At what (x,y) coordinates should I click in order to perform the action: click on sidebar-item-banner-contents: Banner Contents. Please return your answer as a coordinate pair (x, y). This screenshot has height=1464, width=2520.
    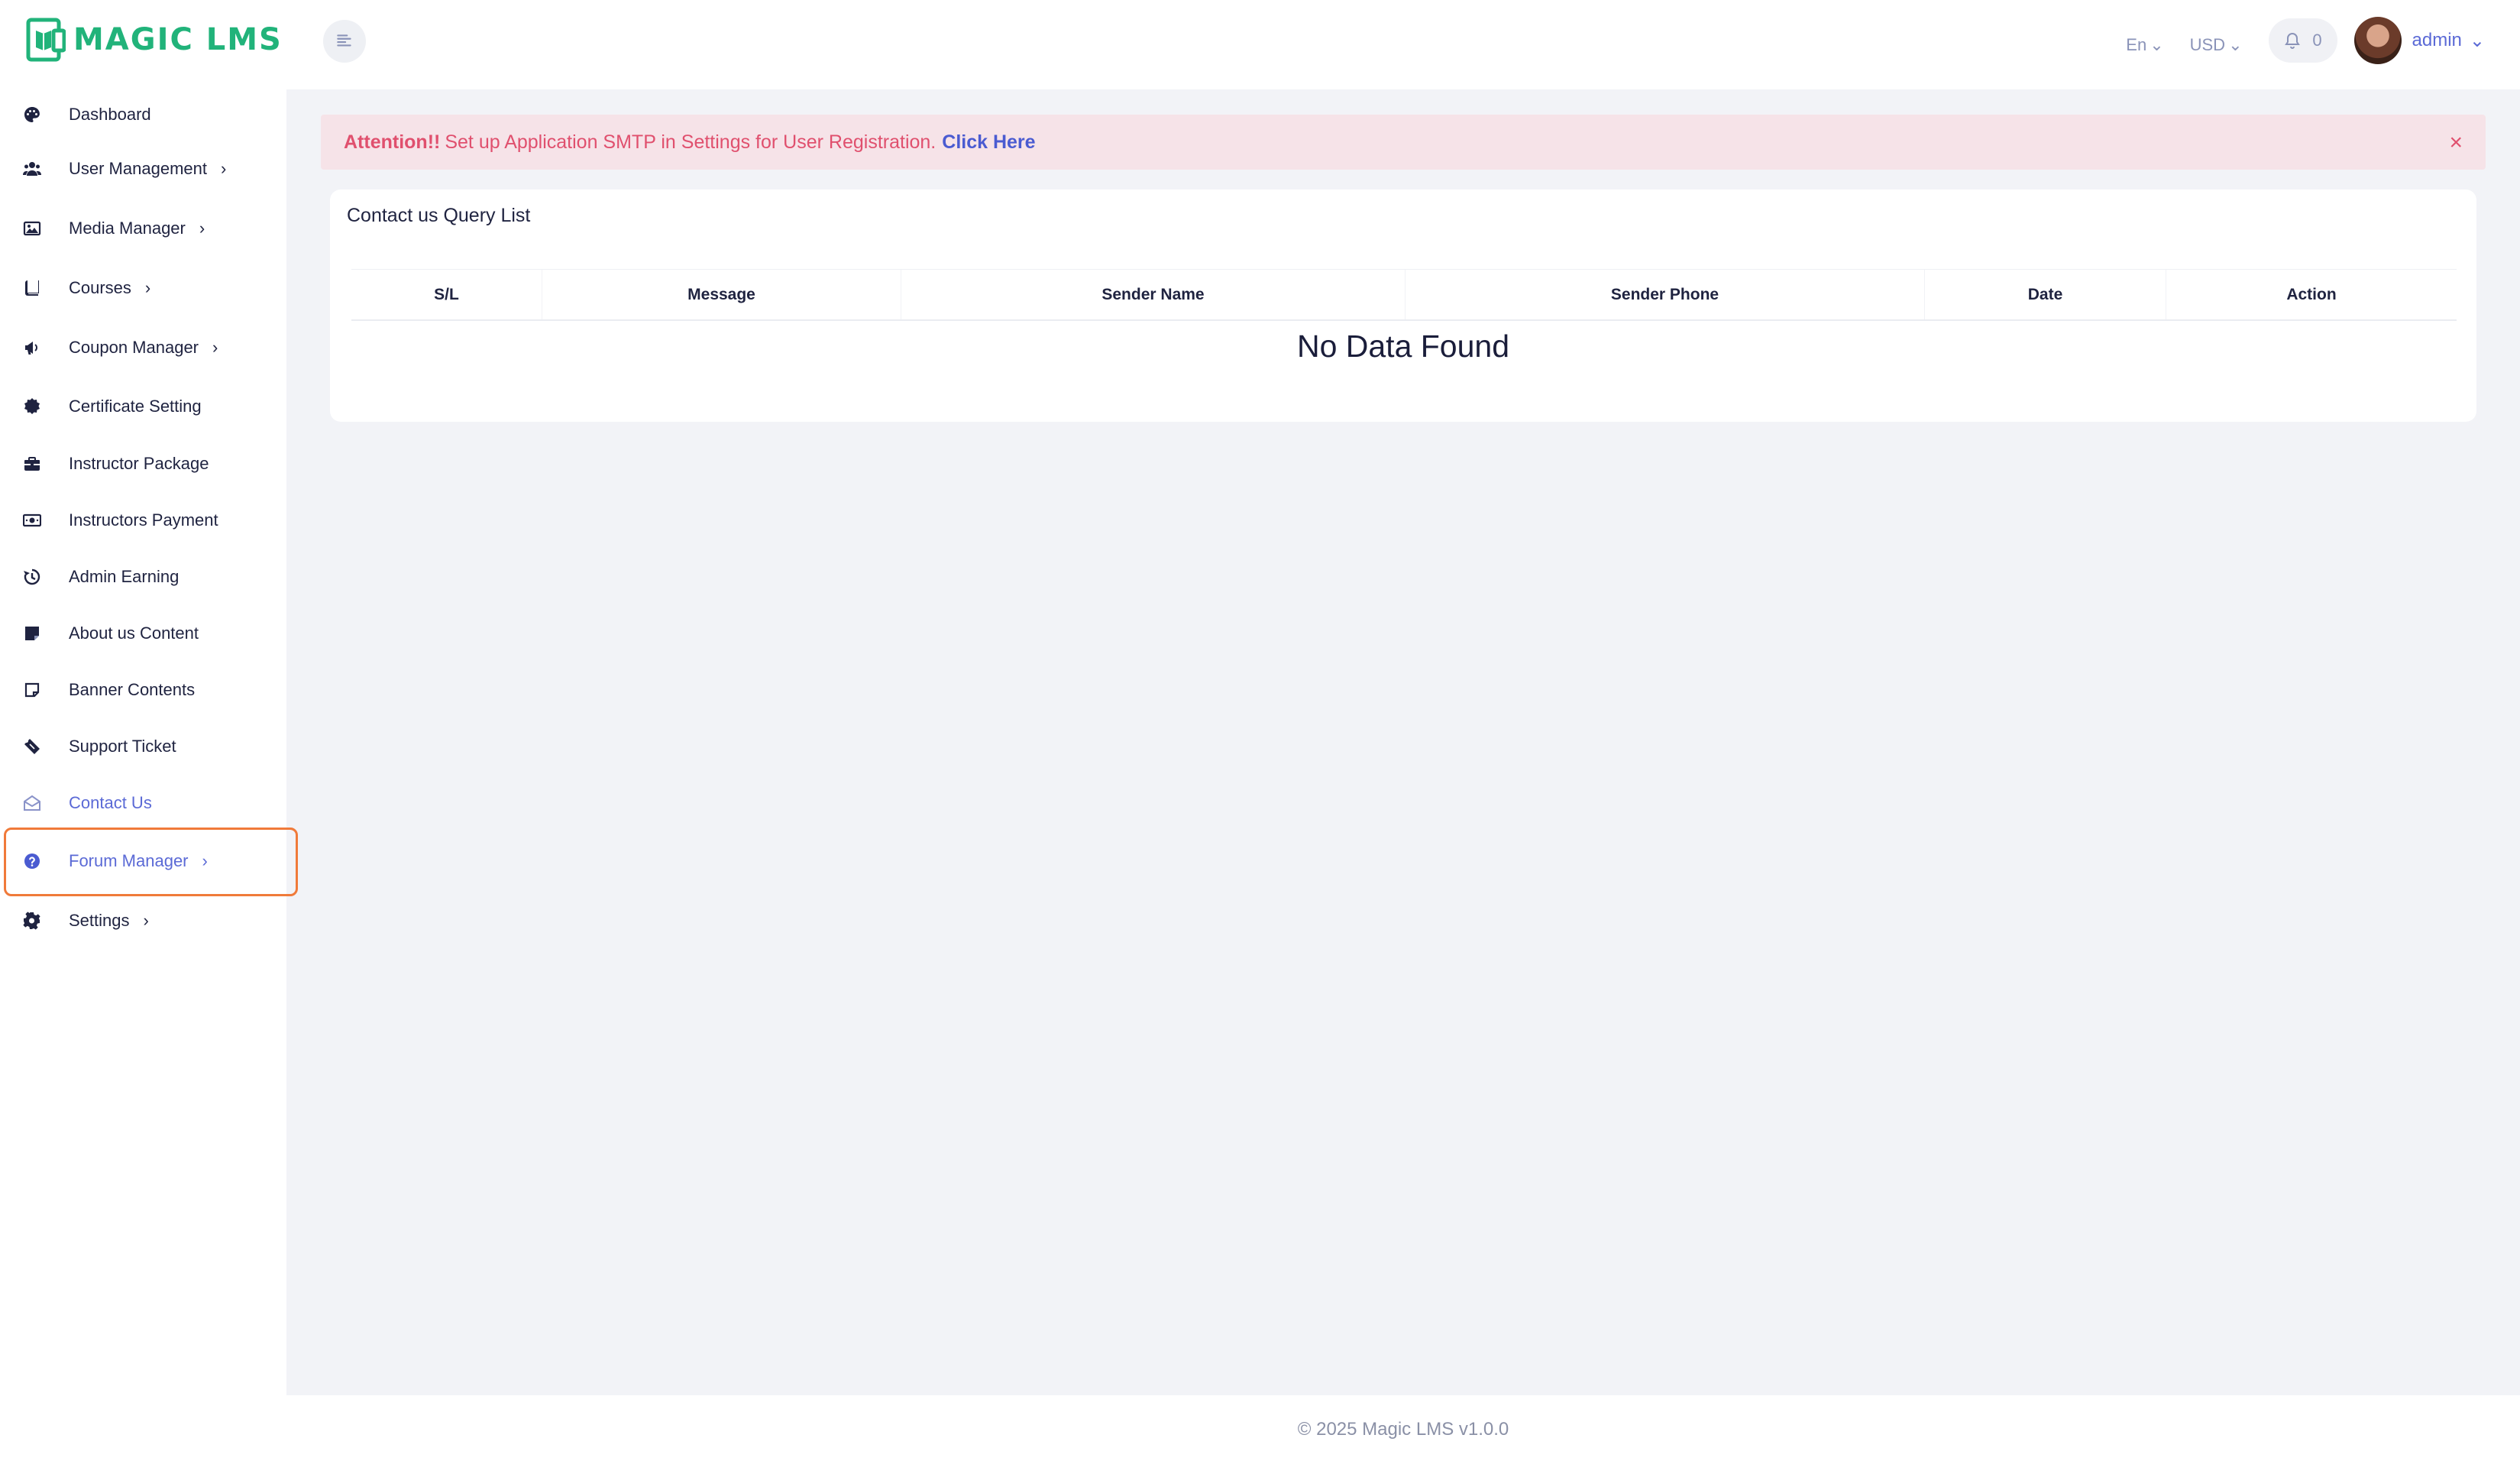
    Looking at the image, I should click on (143, 690).